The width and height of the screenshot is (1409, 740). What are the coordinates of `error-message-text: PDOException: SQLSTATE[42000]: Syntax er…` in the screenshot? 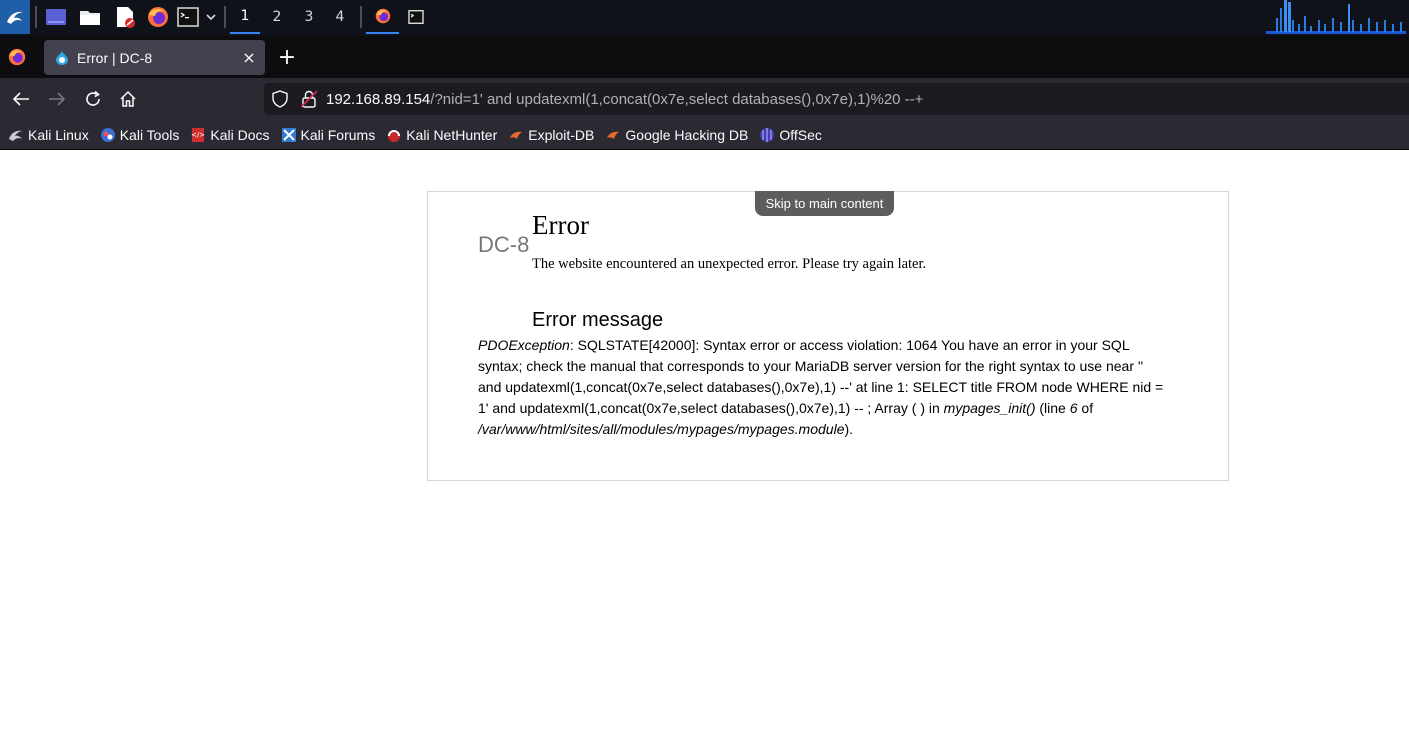 It's located at (823, 387).